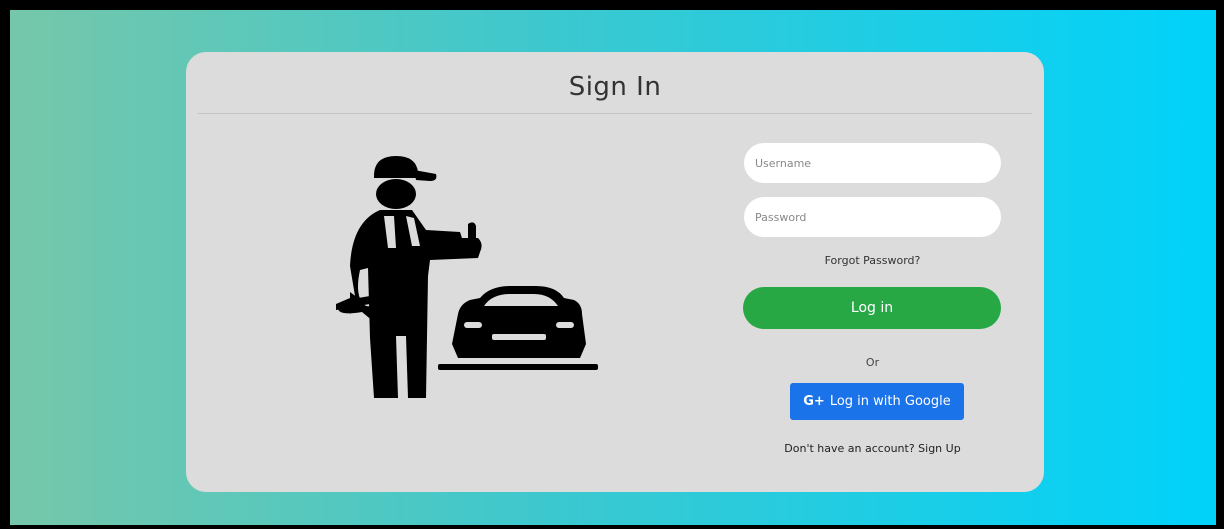 The image size is (1224, 529). What do you see at coordinates (872, 260) in the screenshot?
I see `forgot-password-link: Forgot Password?` at bounding box center [872, 260].